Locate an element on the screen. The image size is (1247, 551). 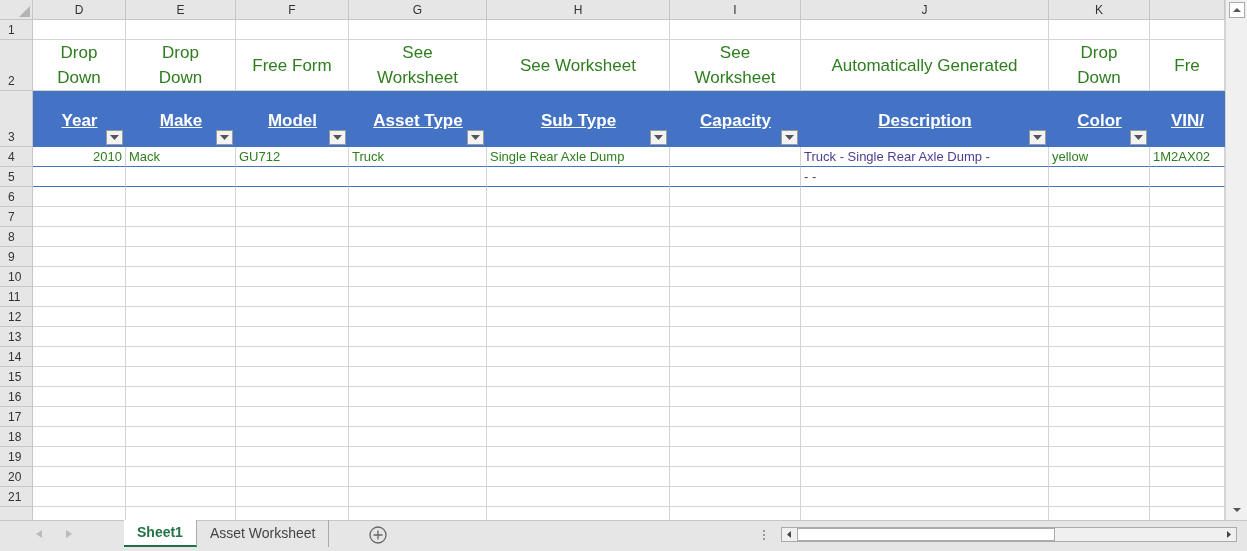
header-cell: Capacity is located at coordinates (735, 119).